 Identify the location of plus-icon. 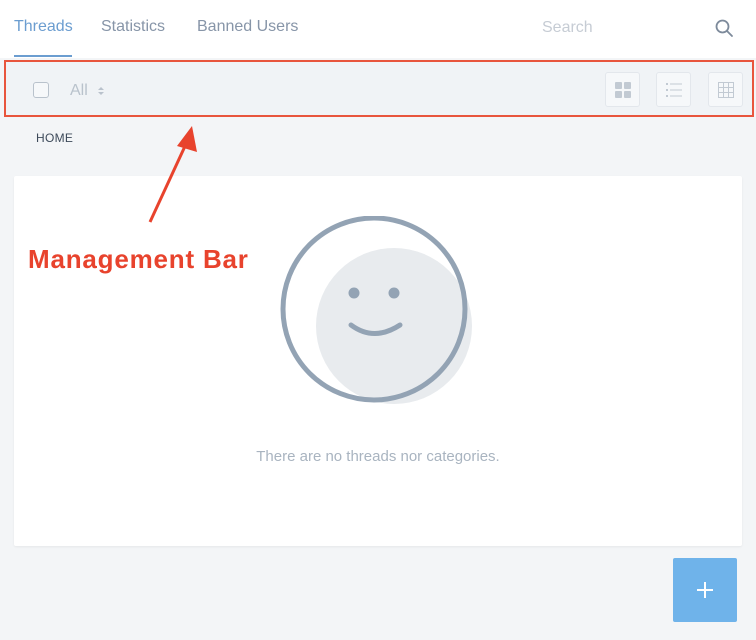
(705, 590).